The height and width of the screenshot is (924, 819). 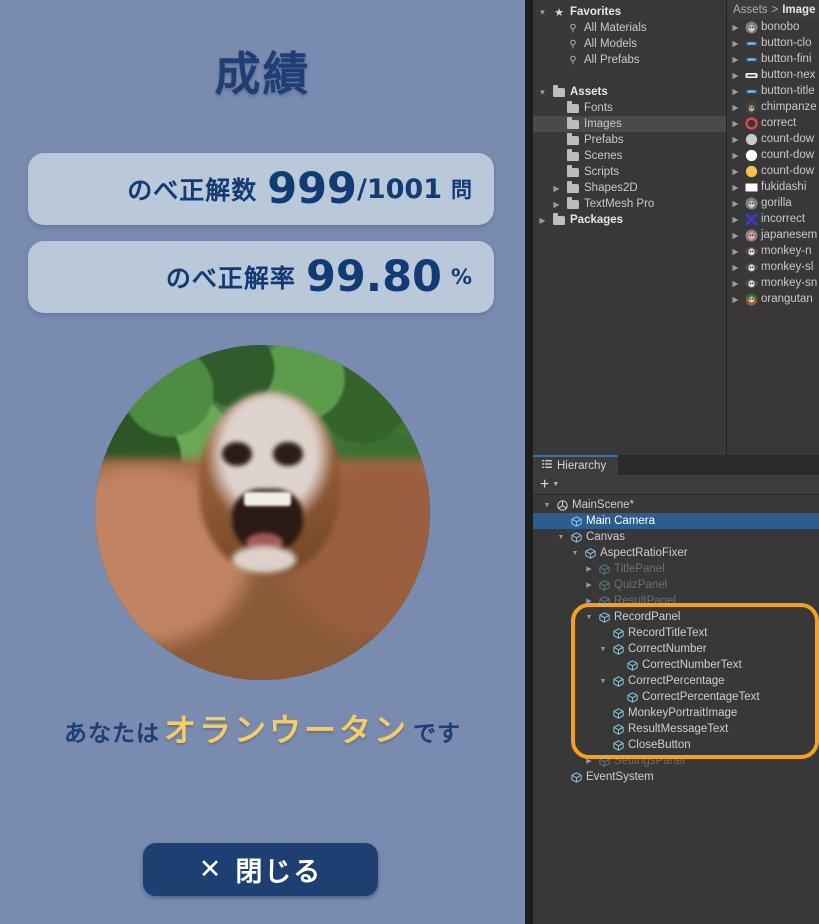 I want to click on hierarchy-item-eventsystem: EventSystem, so click(x=676, y=777).